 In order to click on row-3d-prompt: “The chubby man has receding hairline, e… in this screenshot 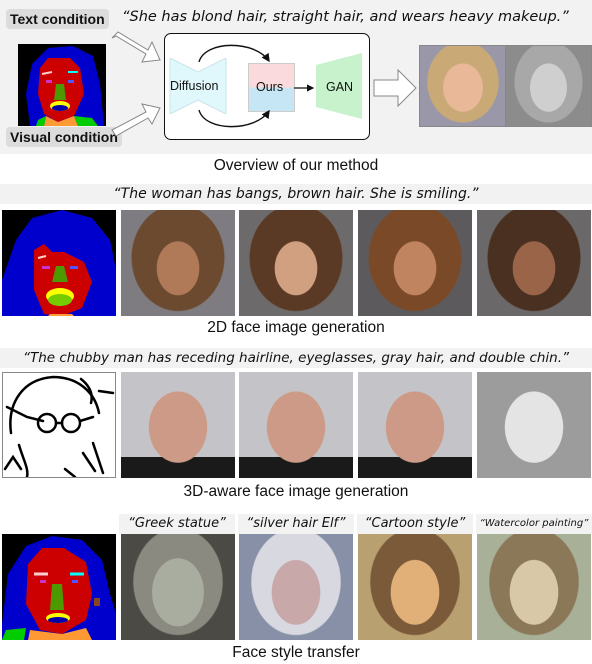, I will do `click(296, 358)`.